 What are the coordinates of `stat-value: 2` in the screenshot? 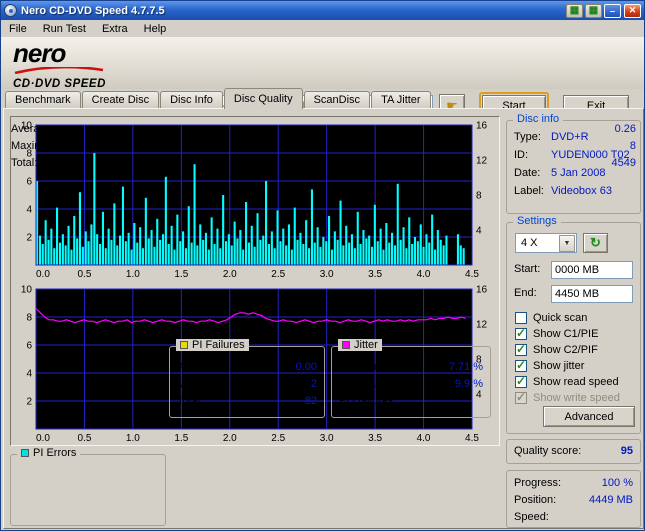 It's located at (313, 384).